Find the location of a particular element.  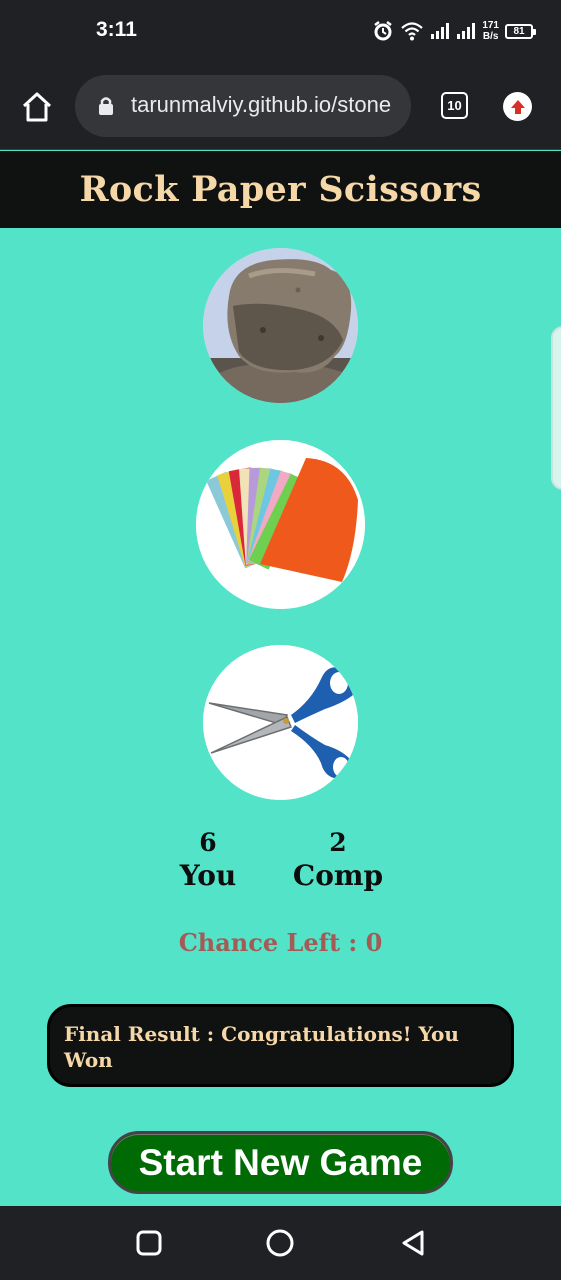

url-text: tarunmalviy.github.io/stone is located at coordinates (266, 105).